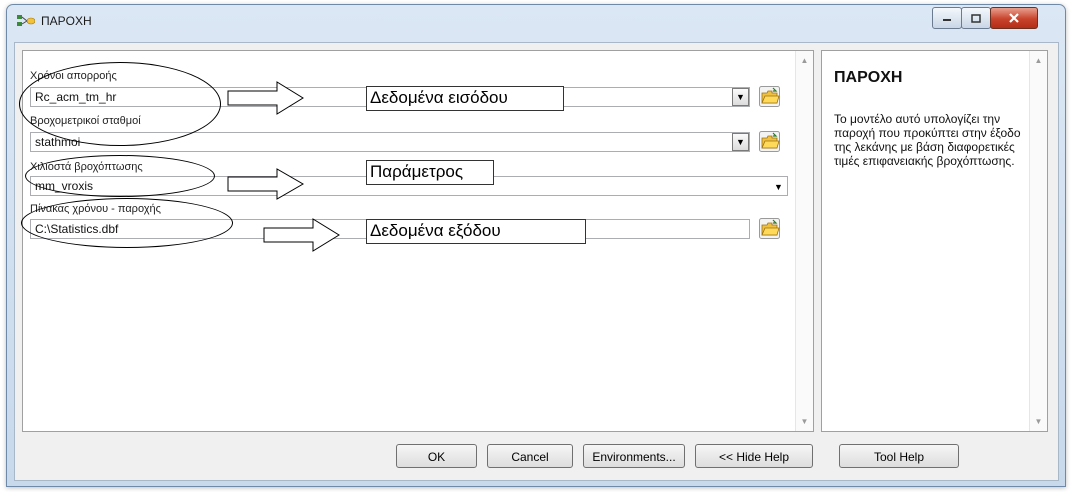 The image size is (1071, 492). What do you see at coordinates (66, 21) in the screenshot?
I see `window-title: ΠΑΡΟΧΗ` at bounding box center [66, 21].